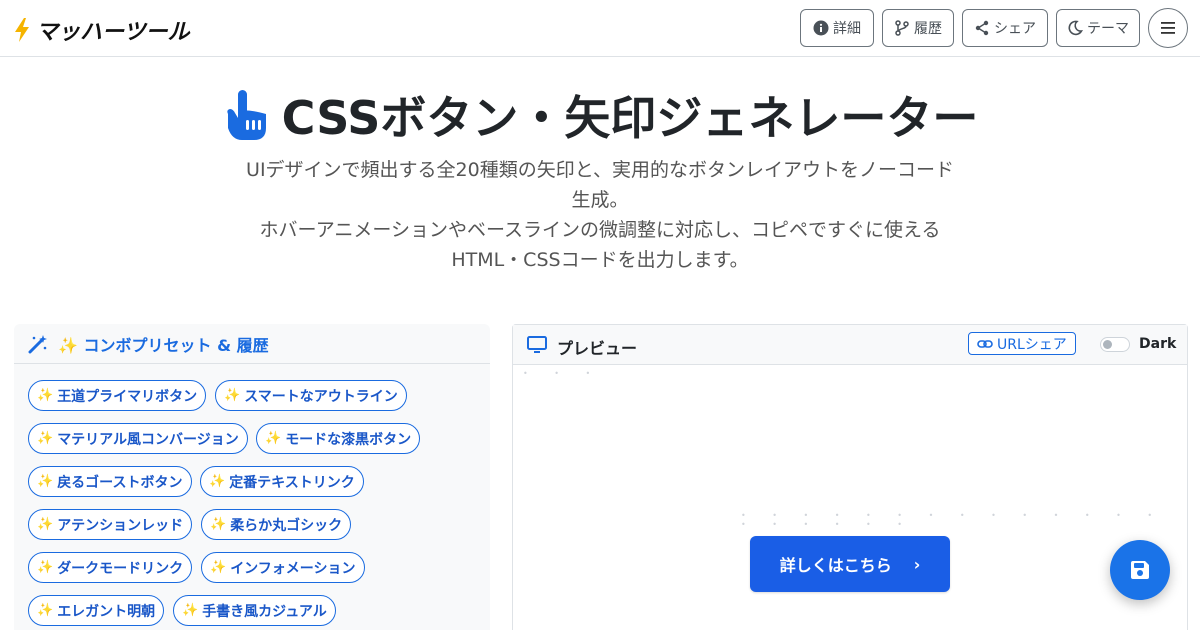 This screenshot has height=630, width=1200. What do you see at coordinates (563, 373) in the screenshot?
I see `grid-dots: • • •` at bounding box center [563, 373].